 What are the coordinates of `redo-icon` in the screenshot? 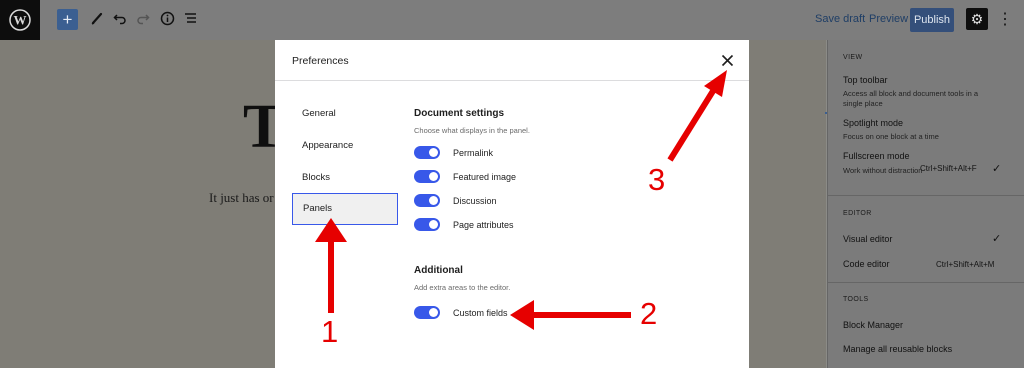 It's located at (143, 20).